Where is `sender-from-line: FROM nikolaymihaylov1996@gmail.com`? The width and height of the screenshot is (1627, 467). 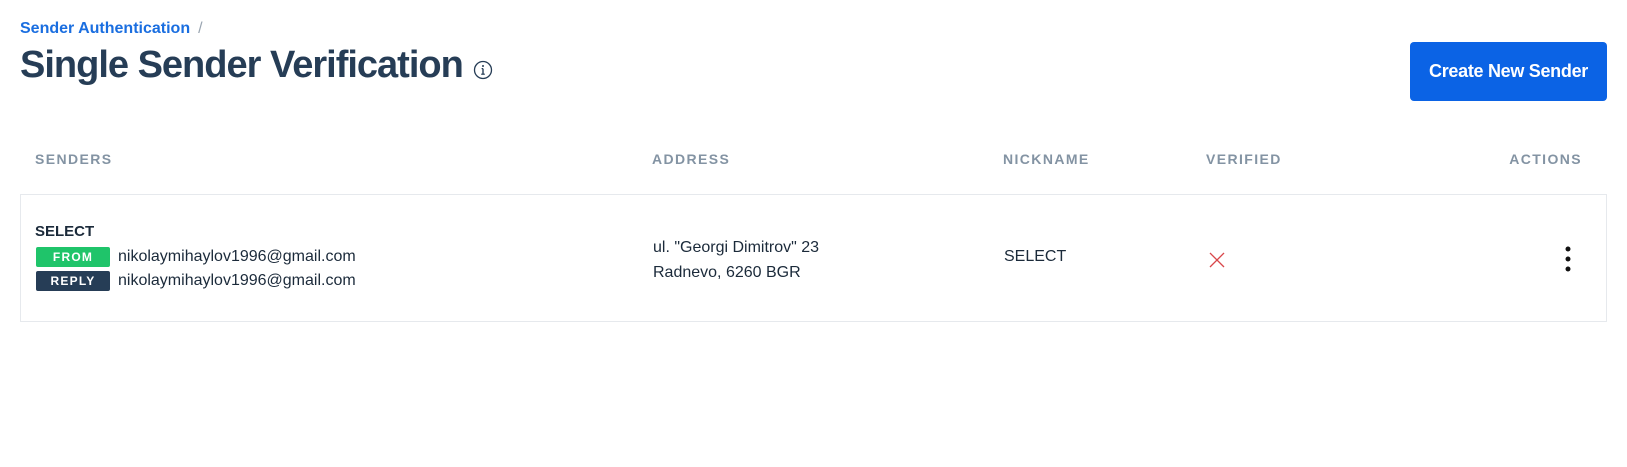
sender-from-line: FROM nikolaymihaylov1996@gmail.com is located at coordinates (196, 257).